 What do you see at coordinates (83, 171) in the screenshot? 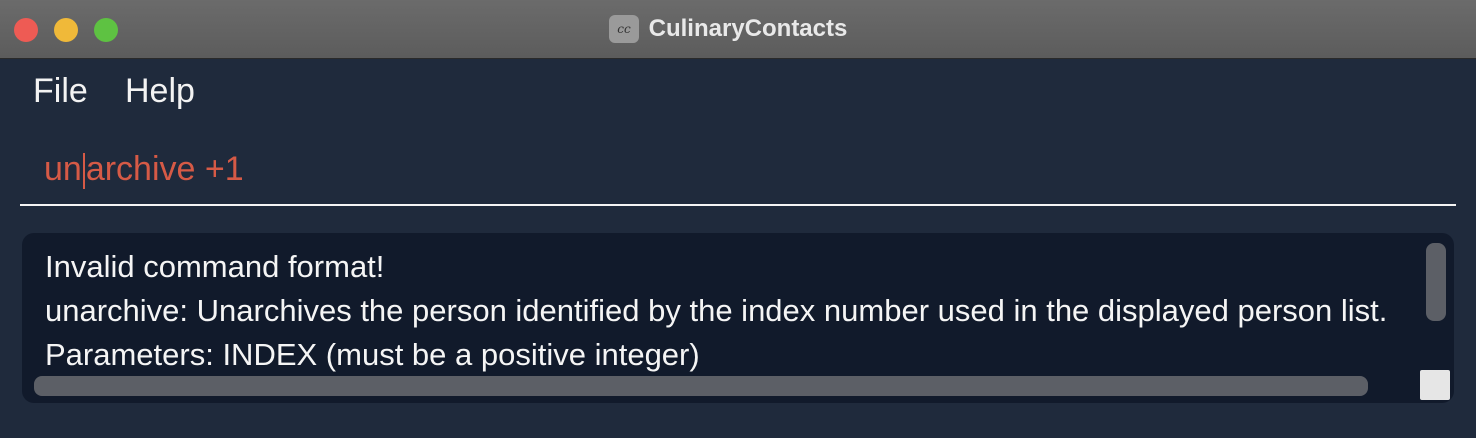
I see `text-caret` at bounding box center [83, 171].